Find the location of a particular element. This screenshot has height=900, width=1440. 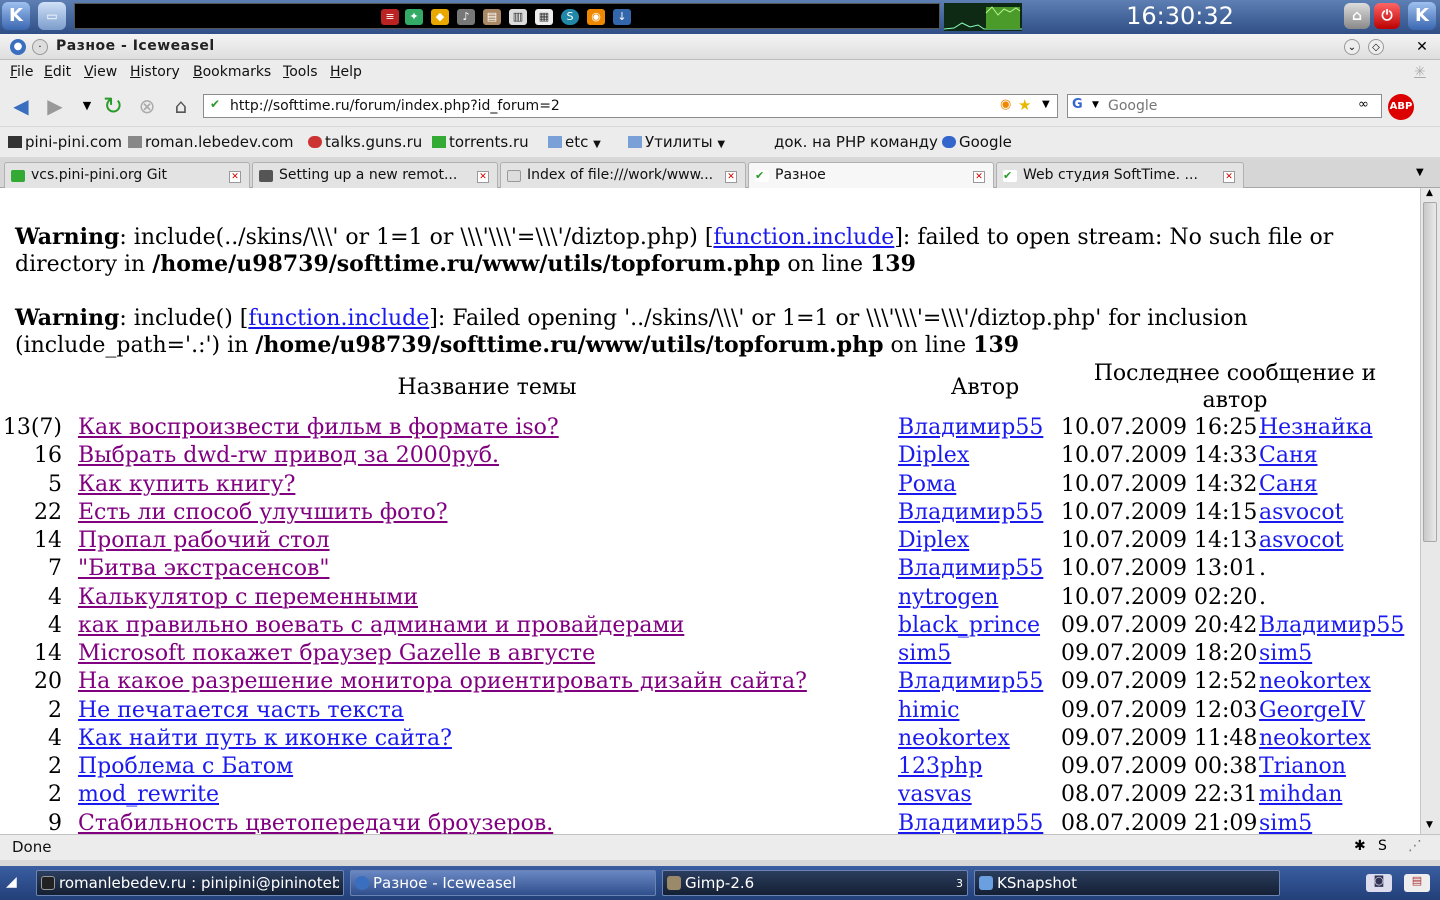

bookmark-php-doc: док. на PHP команду is located at coordinates (856, 142).